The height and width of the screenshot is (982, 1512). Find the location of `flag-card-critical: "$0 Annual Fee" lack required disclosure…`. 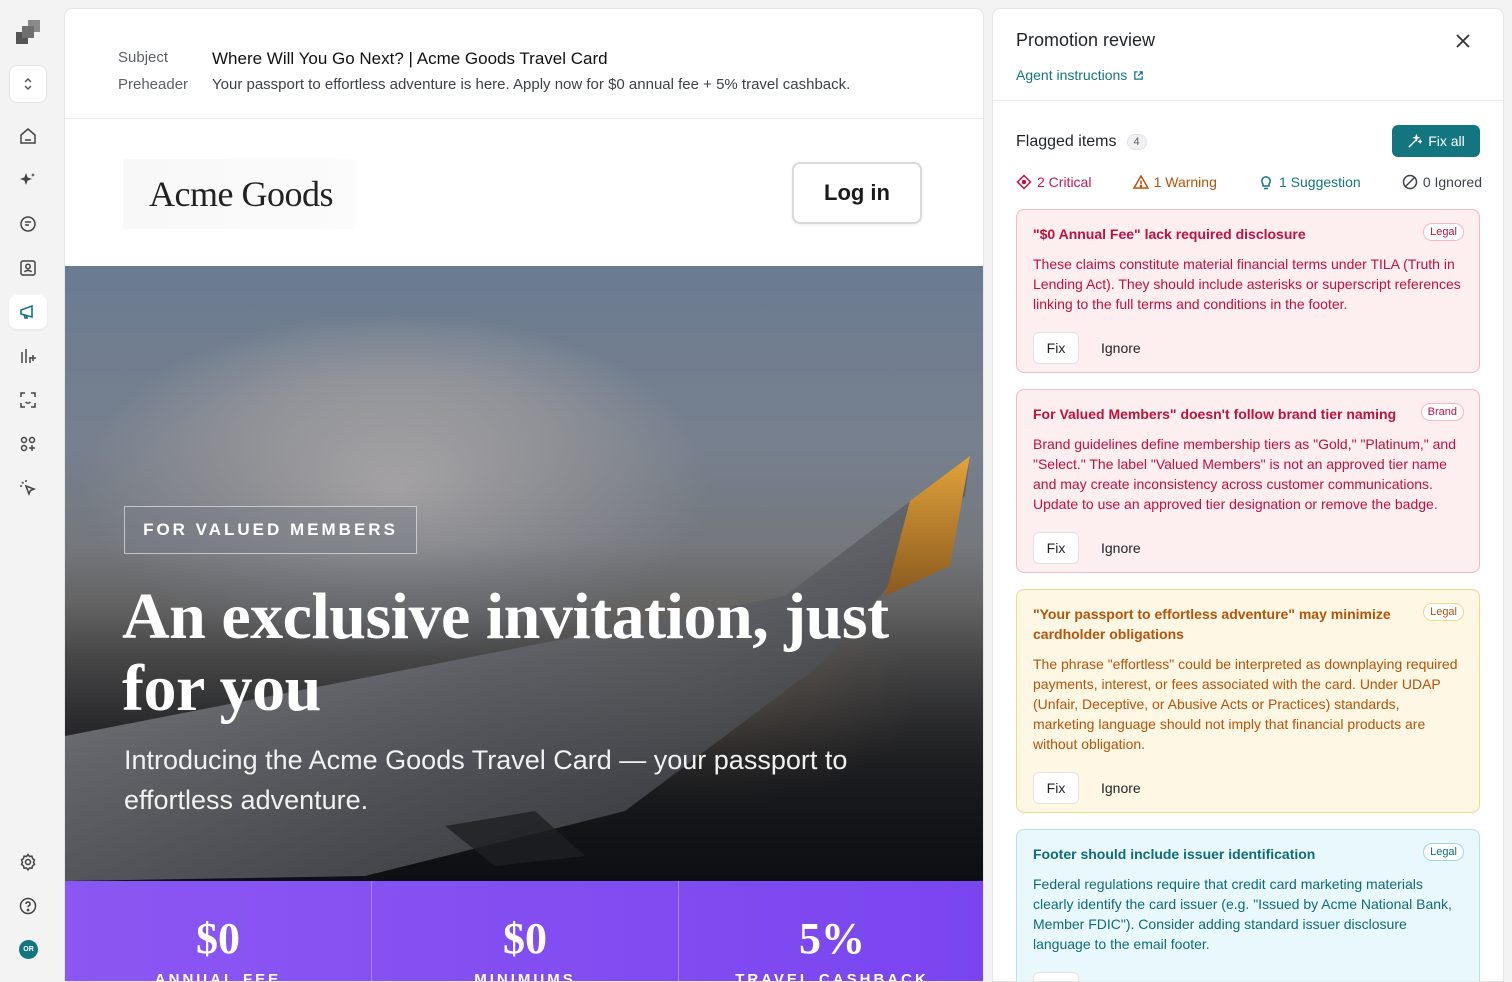

flag-card-critical: "$0 Annual Fee" lack required disclosure… is located at coordinates (1248, 291).